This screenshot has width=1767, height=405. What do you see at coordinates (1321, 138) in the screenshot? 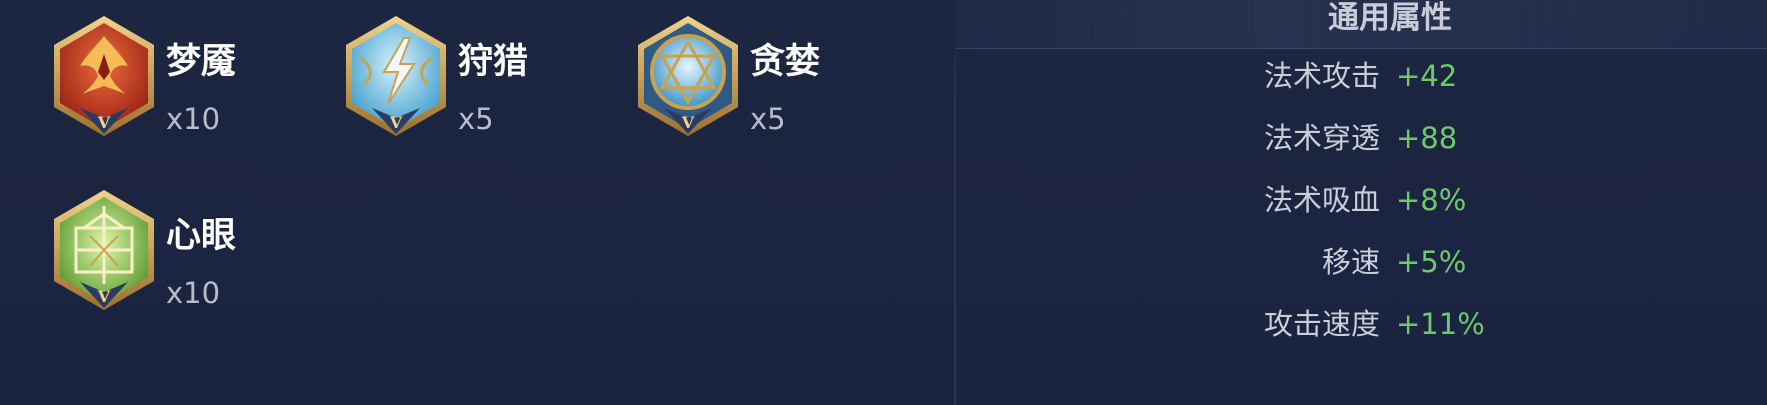
I see `attribute-label: 法术穿透` at bounding box center [1321, 138].